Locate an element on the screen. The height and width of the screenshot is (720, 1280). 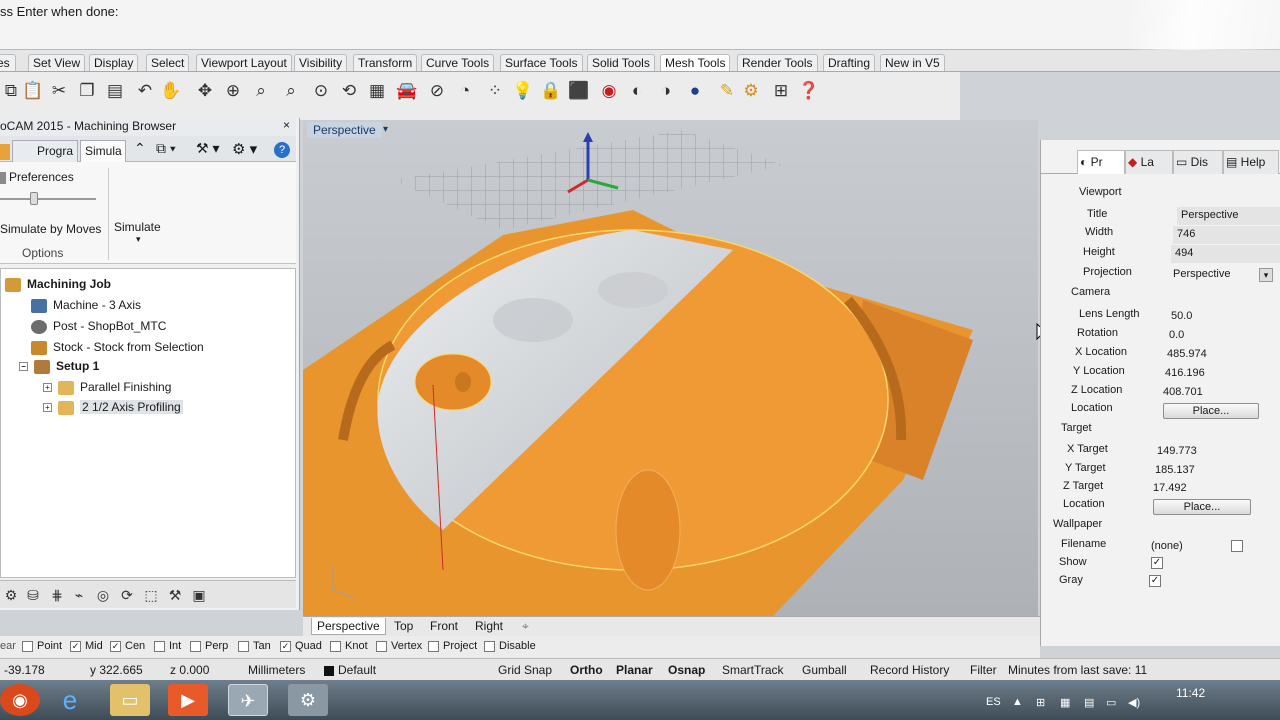
render-sphere-icon: ◉ is located at coordinates (609, 91).